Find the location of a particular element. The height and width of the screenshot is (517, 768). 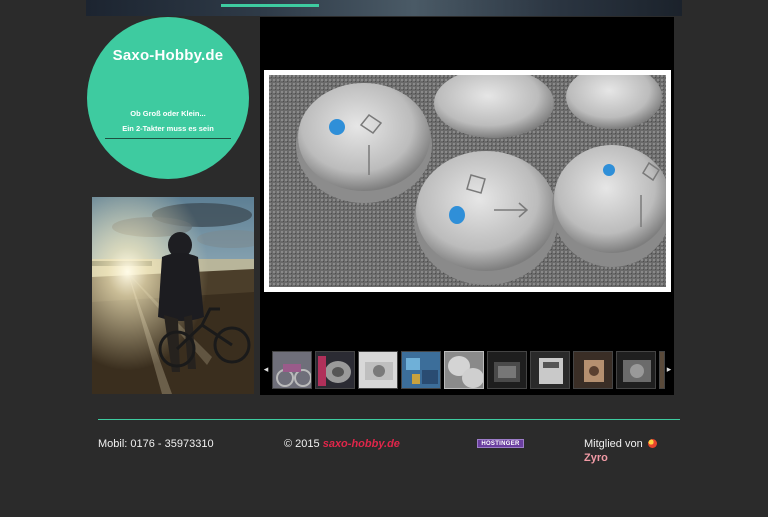

tagline-divider is located at coordinates (168, 138).